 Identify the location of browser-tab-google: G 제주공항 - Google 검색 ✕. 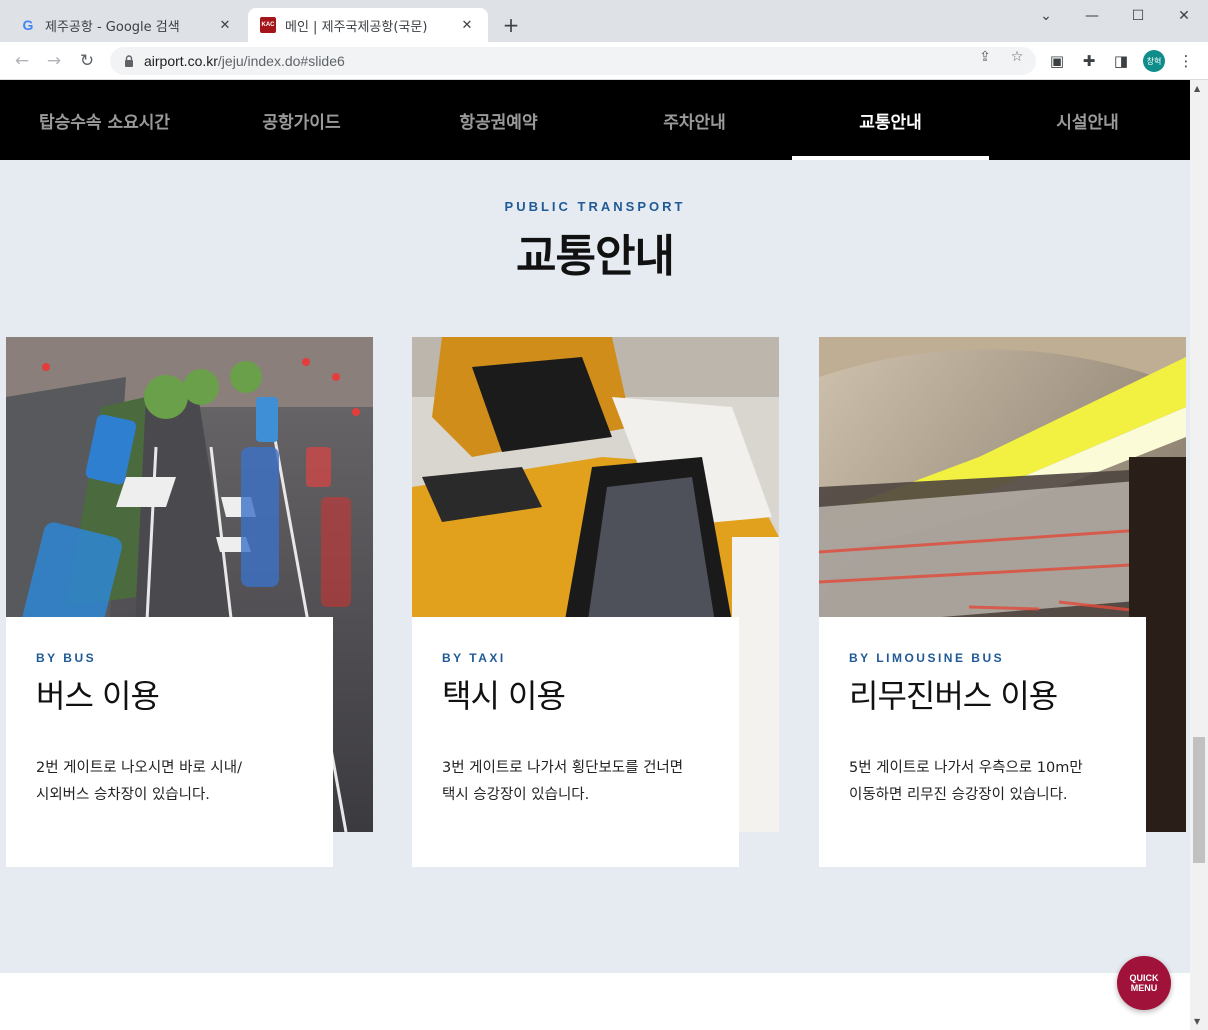
(127, 25).